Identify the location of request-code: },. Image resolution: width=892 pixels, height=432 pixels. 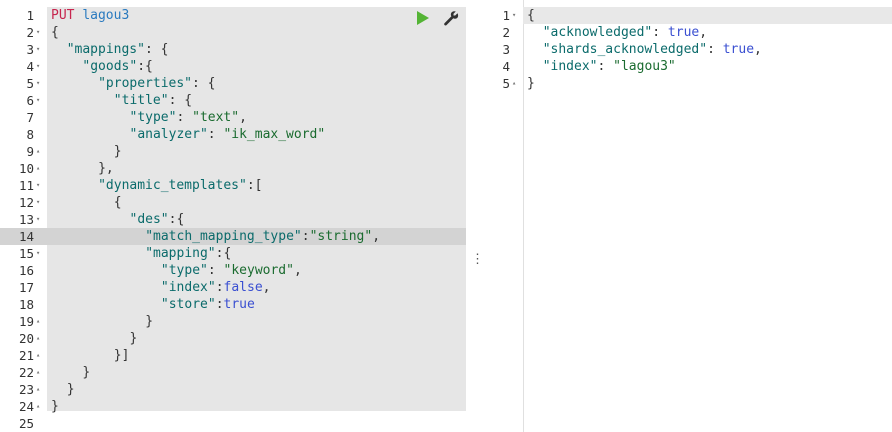
(106, 168).